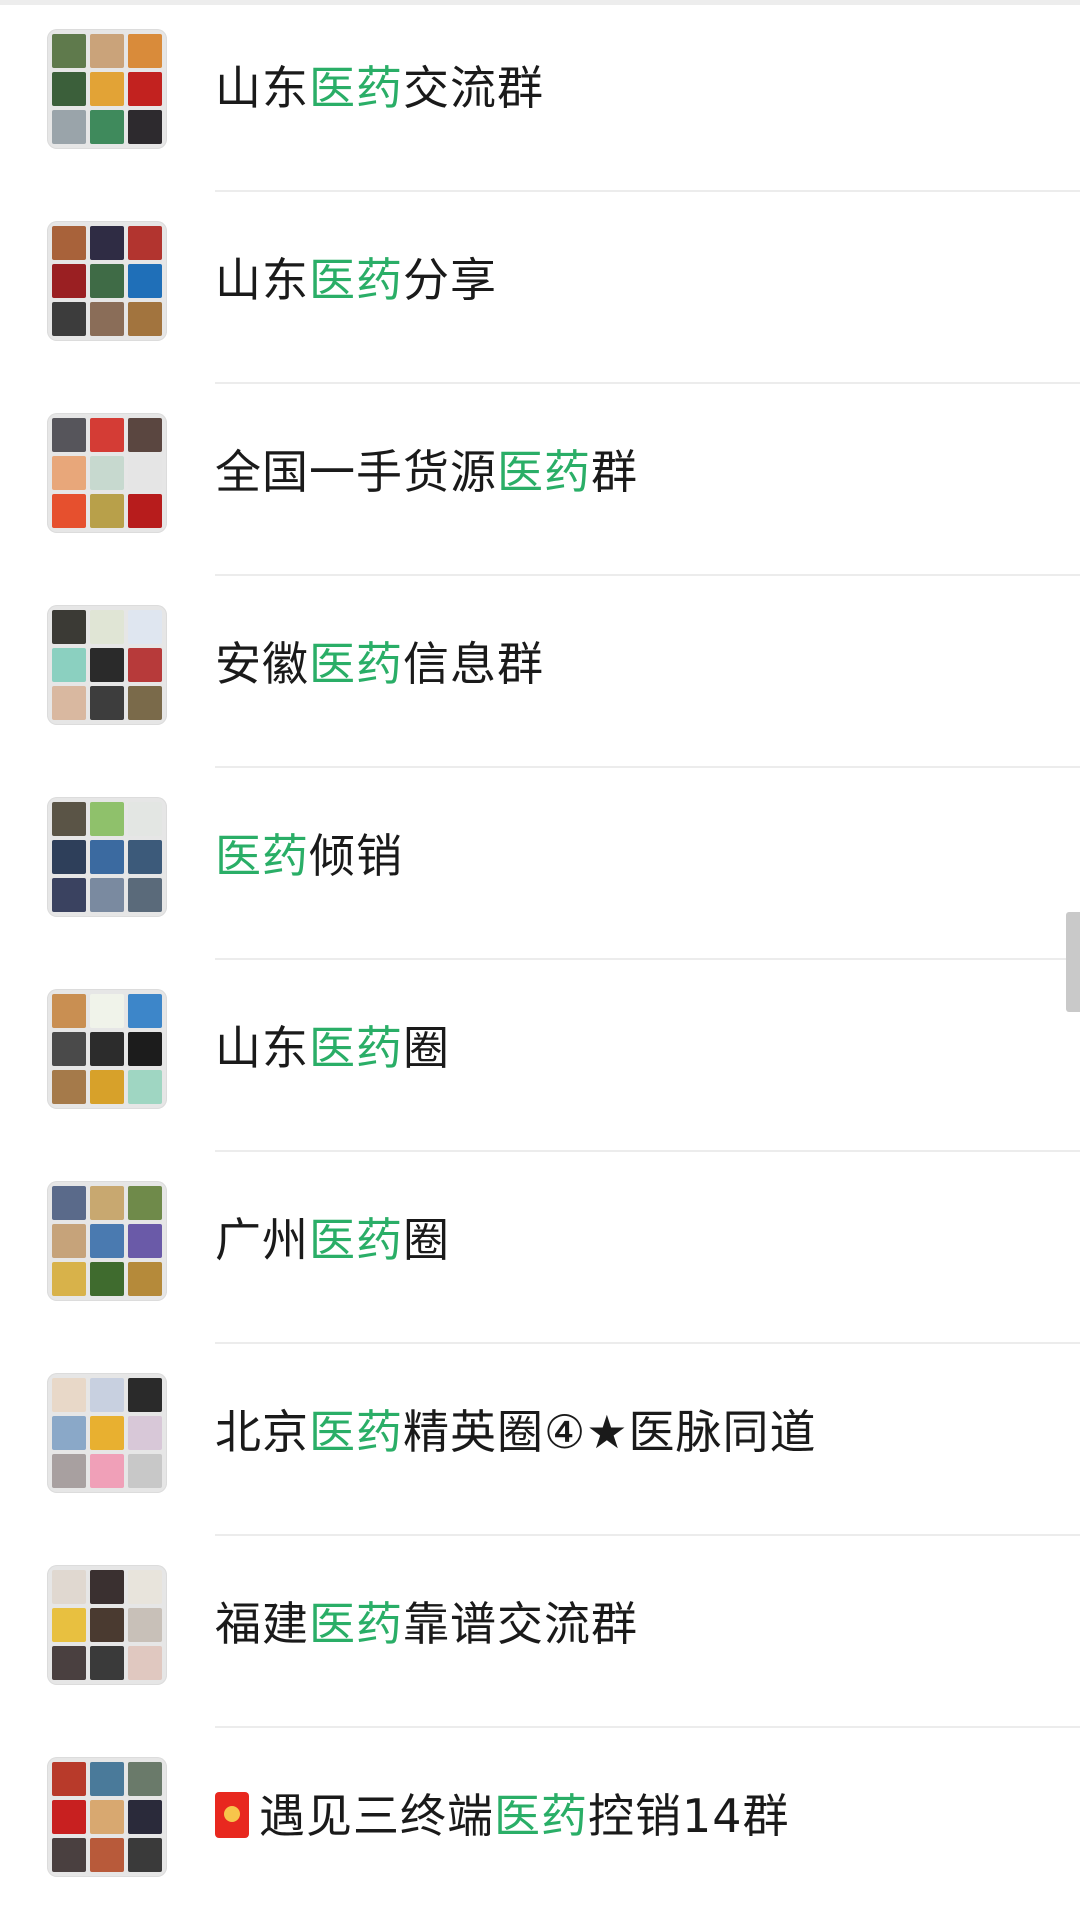 Image resolution: width=1080 pixels, height=1920 pixels. What do you see at coordinates (520, 1624) in the screenshot?
I see `group-name-suffix: 靠谱交流群` at bounding box center [520, 1624].